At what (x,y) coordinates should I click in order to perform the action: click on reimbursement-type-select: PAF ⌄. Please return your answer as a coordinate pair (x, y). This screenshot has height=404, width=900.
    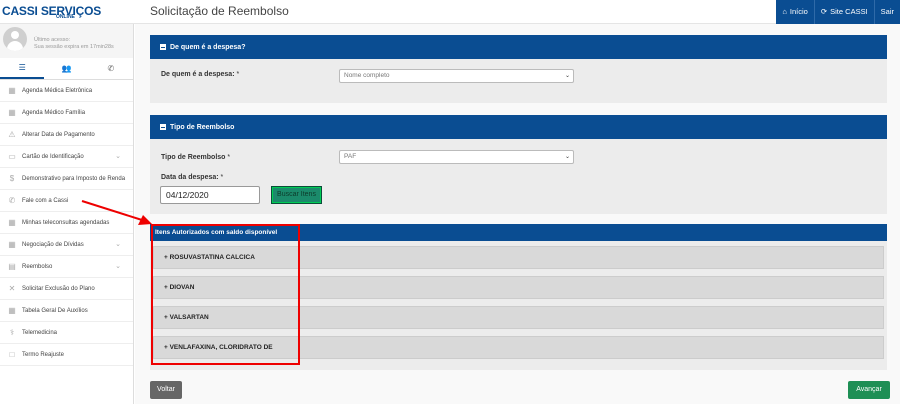
    Looking at the image, I should click on (456, 157).